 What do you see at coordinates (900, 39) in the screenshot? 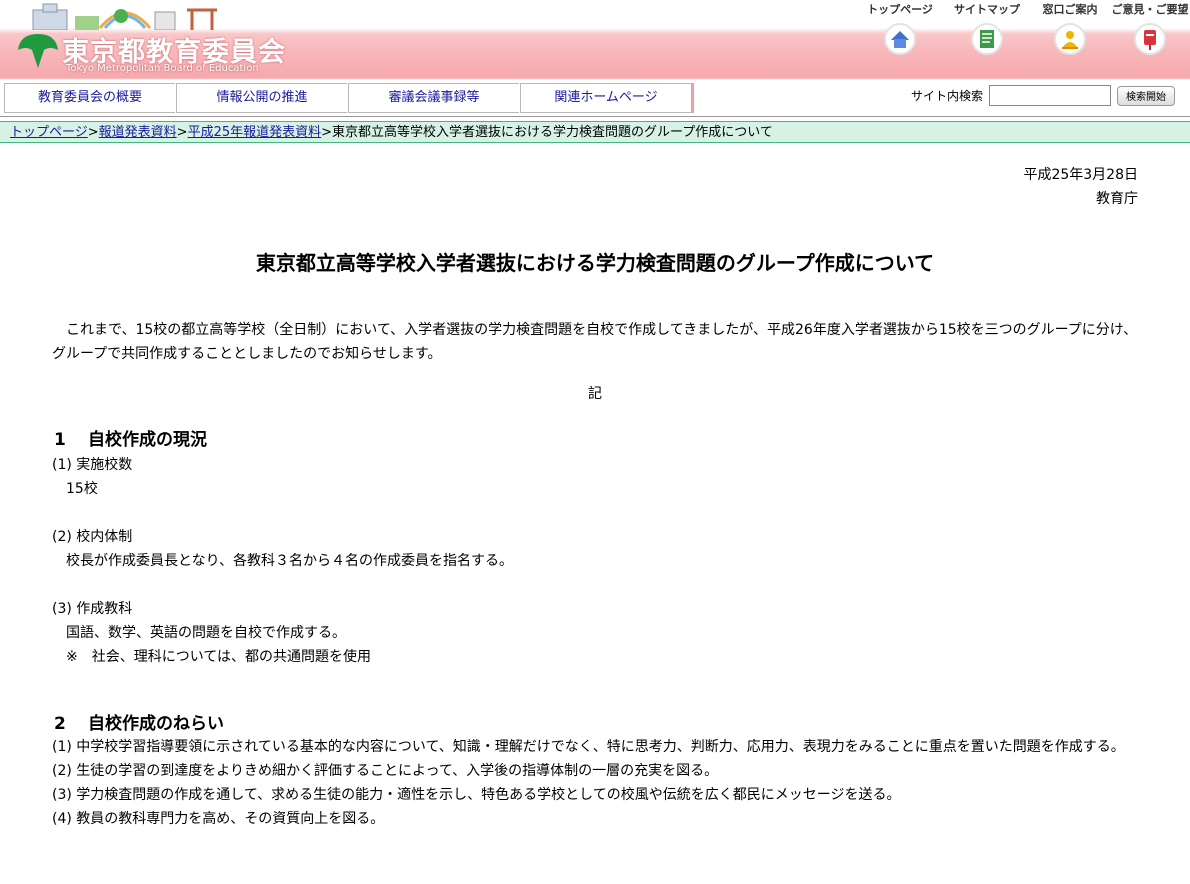
I see `home-icon` at bounding box center [900, 39].